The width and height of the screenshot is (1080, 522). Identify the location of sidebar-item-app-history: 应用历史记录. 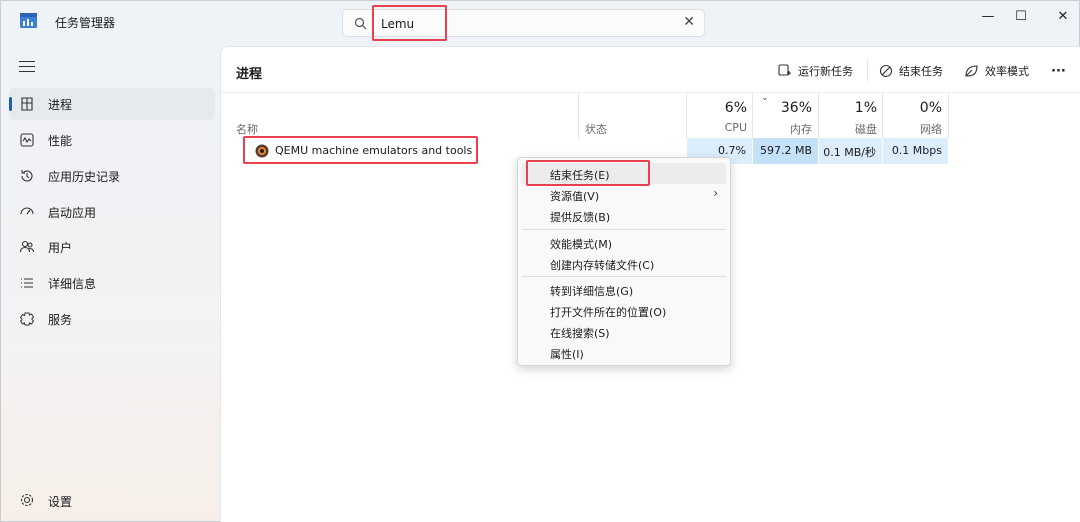
(112, 176).